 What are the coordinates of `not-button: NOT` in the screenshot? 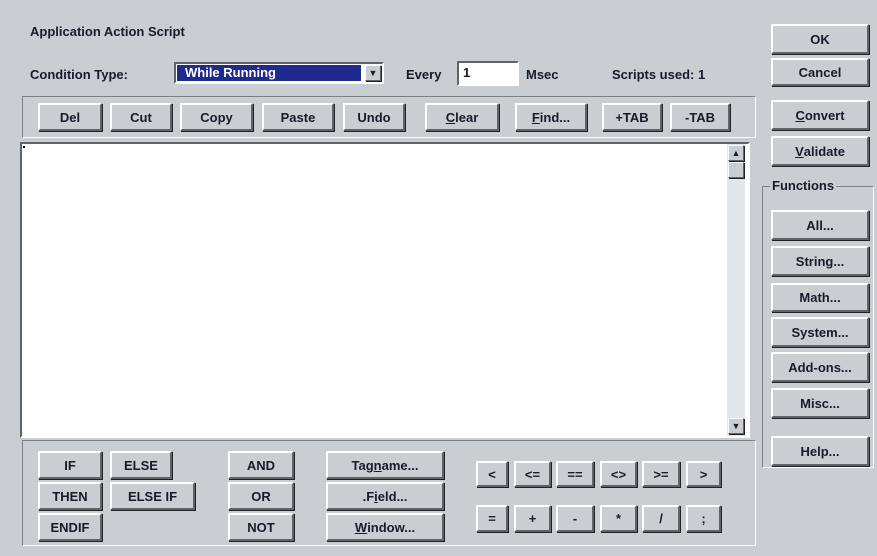 It's located at (261, 527).